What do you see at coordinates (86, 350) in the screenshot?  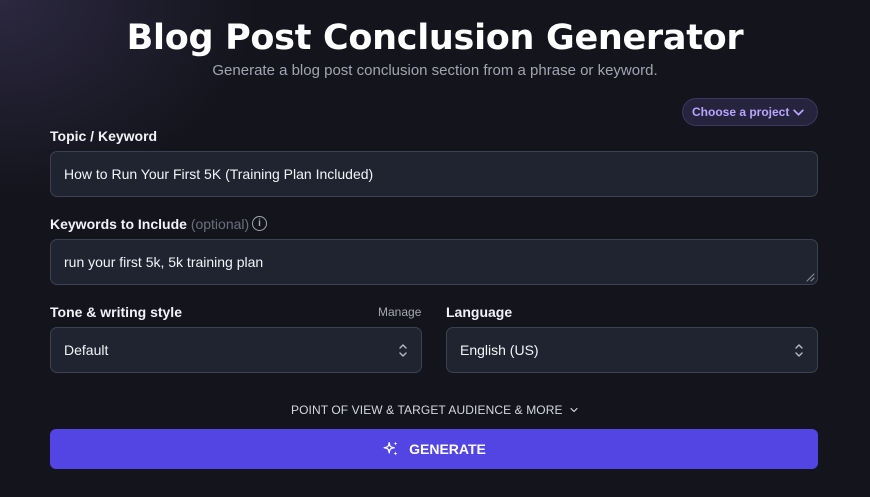 I see `tone-select-value: Default` at bounding box center [86, 350].